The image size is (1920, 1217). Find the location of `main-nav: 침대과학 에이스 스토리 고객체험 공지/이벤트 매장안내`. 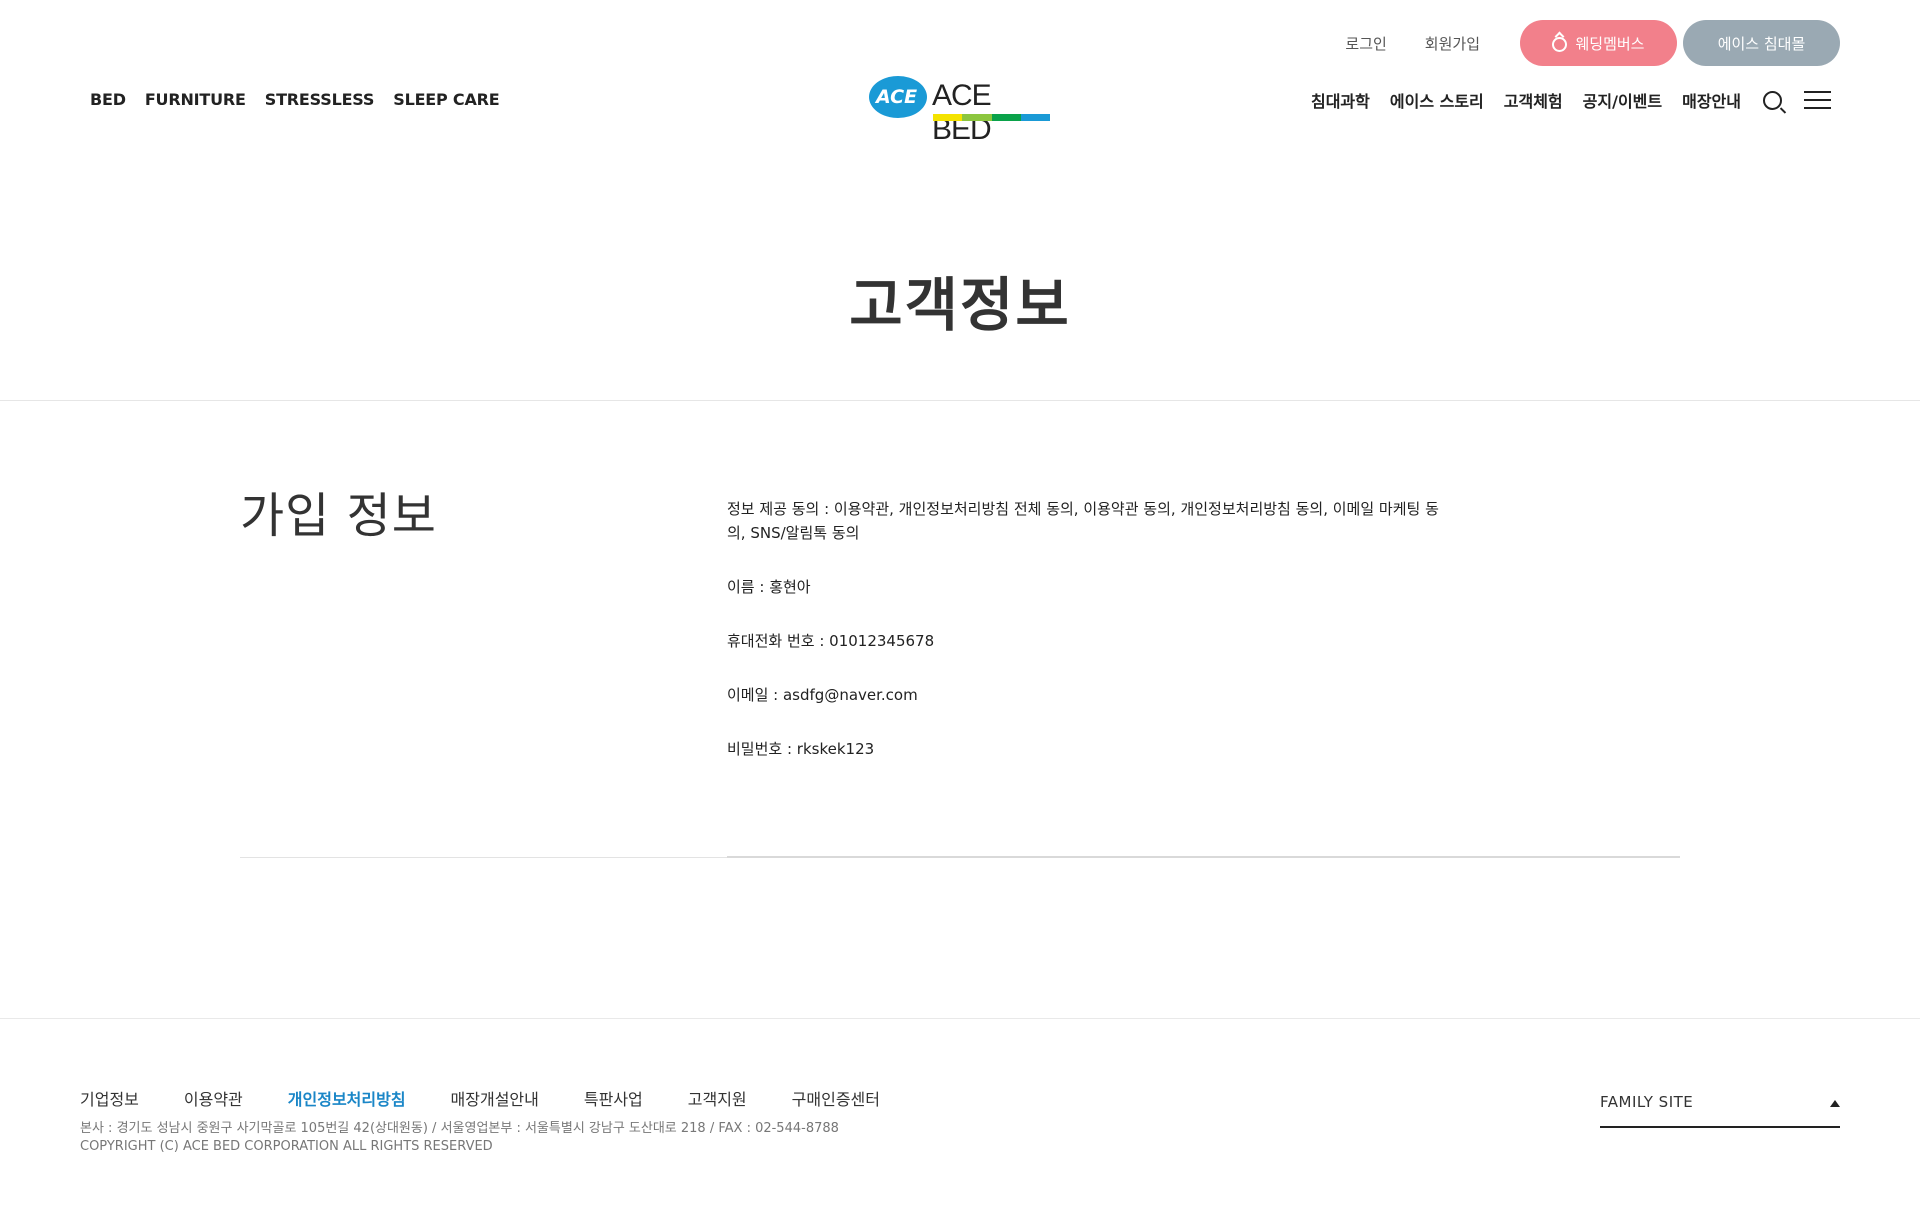

main-nav: 침대과학 에이스 스토리 고객체험 공지/이벤트 매장안내 is located at coordinates (1561, 100).